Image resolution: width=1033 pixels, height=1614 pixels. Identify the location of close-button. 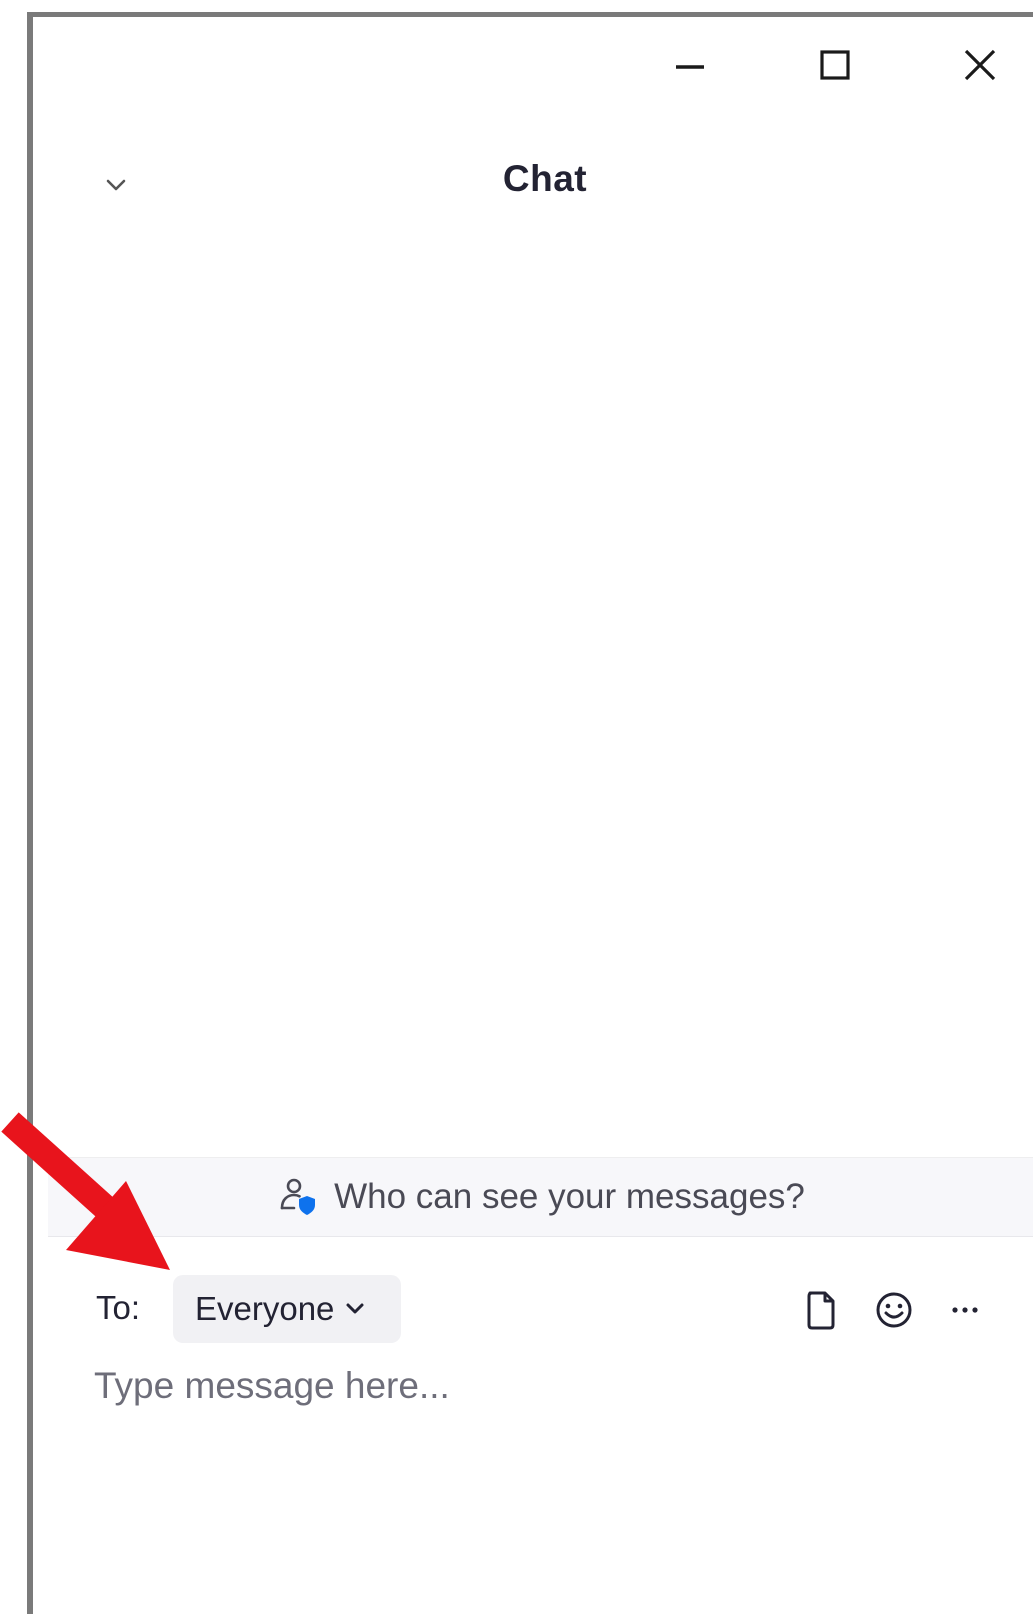
(980, 65).